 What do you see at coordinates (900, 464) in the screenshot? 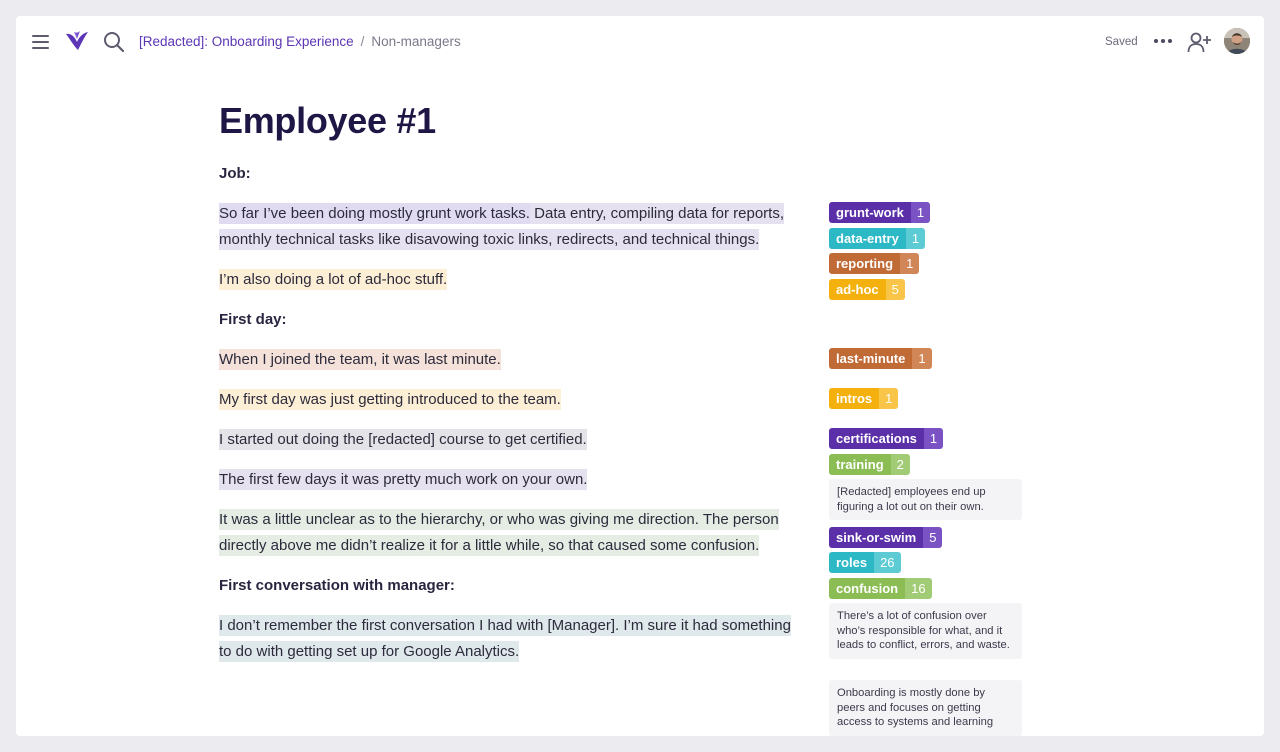
I see `tag-count: 2` at bounding box center [900, 464].